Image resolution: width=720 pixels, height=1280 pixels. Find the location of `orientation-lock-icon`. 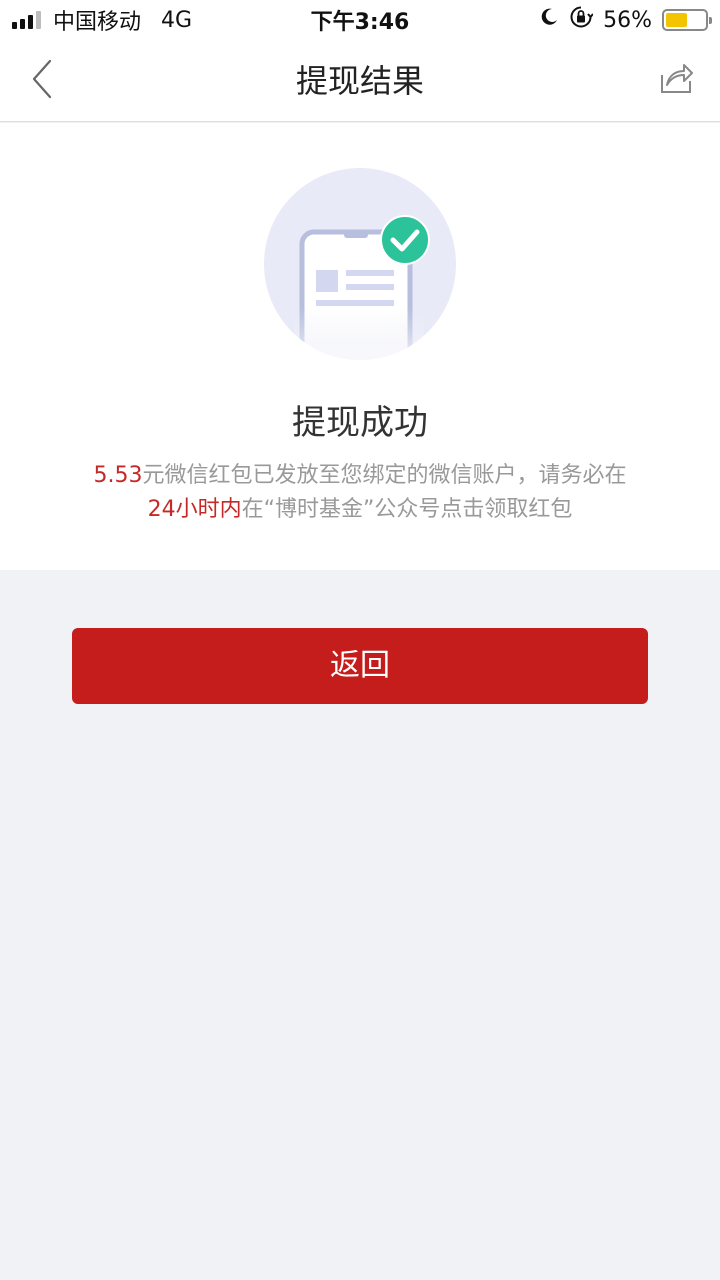

orientation-lock-icon is located at coordinates (581, 20).